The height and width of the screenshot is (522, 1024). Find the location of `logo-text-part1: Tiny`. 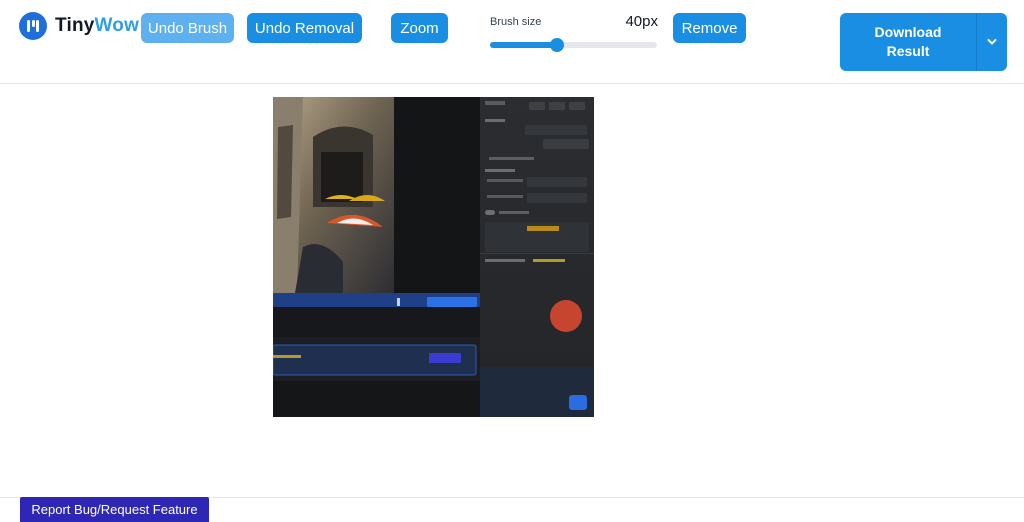

logo-text-part1: Tiny is located at coordinates (75, 25).